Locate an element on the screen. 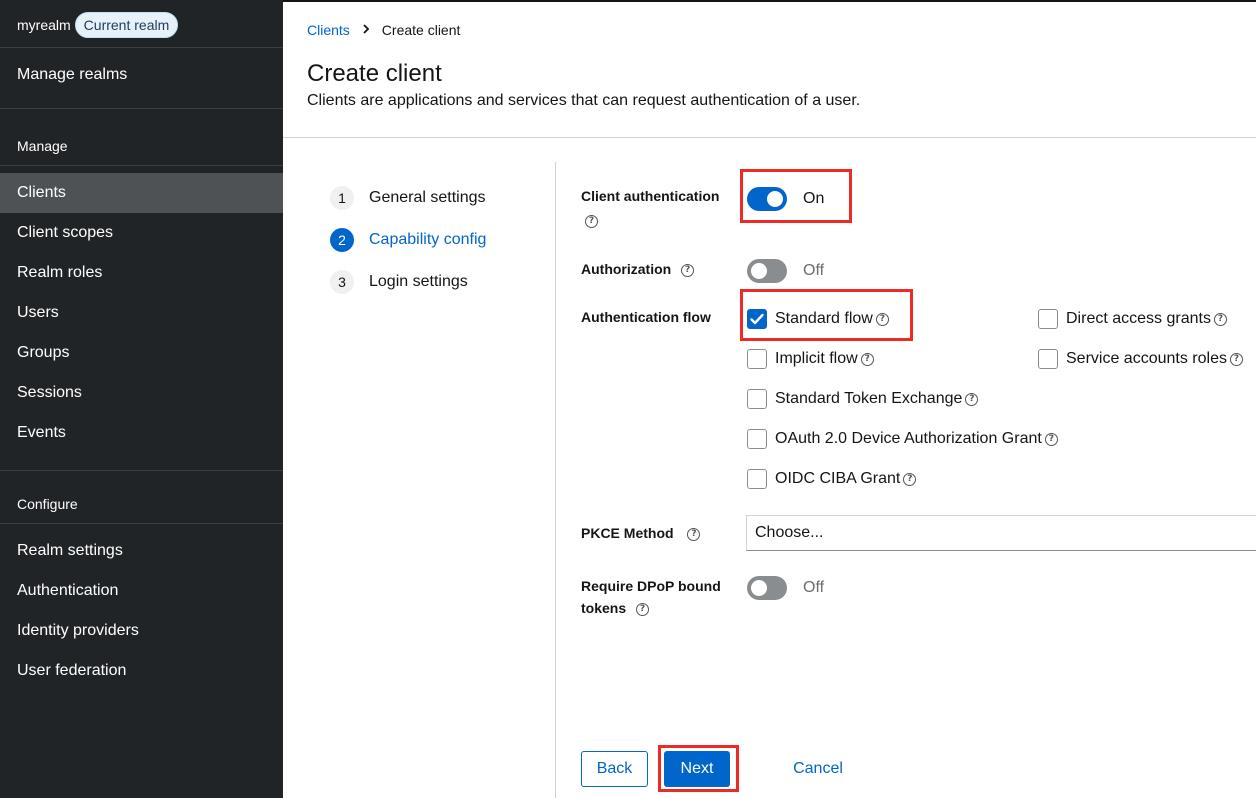 This screenshot has height=798, width=1256. wizard-step-login-settings: 3 Login settings is located at coordinates (399, 282).